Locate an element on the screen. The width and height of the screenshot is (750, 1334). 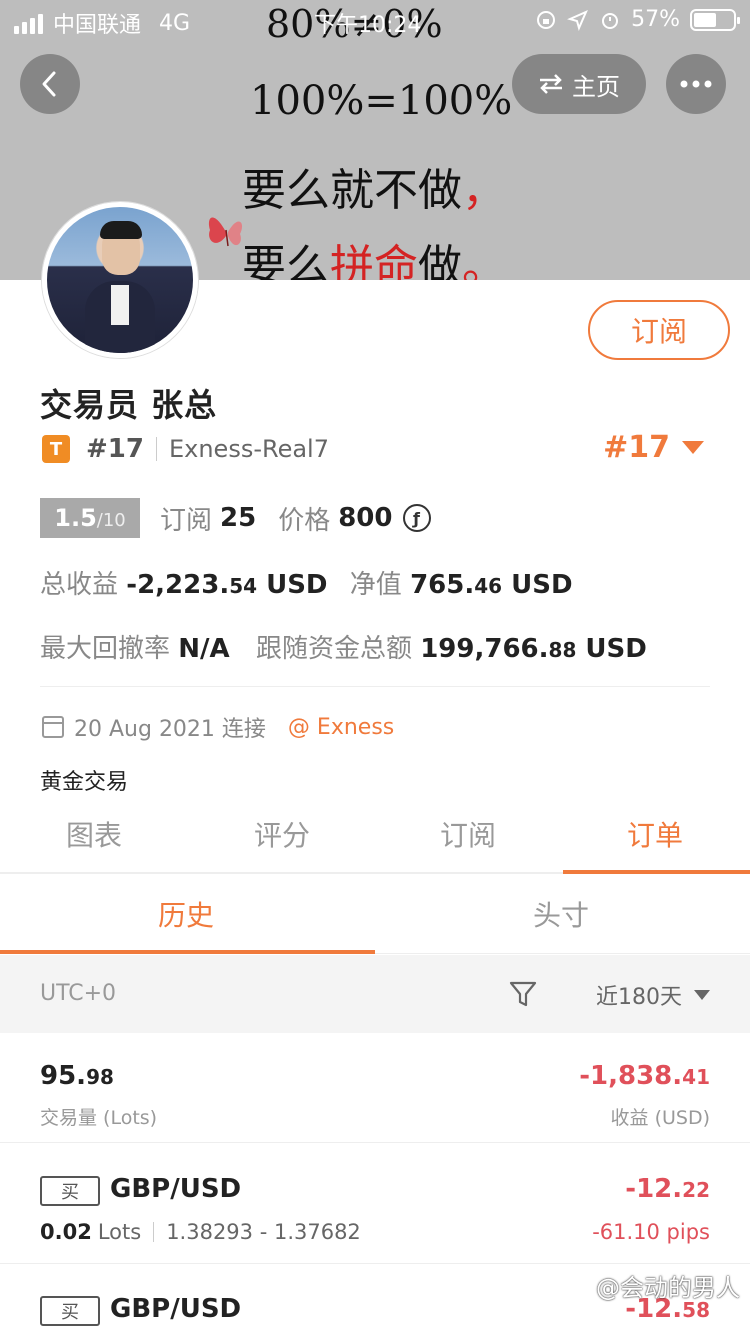
tab-orders: 订单 is located at coordinates (655, 834).